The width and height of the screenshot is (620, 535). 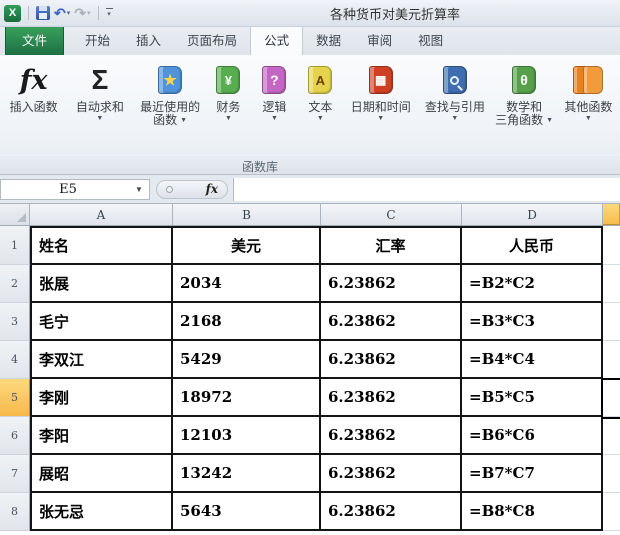 I want to click on cell-C4: 6.23862, so click(x=391, y=360).